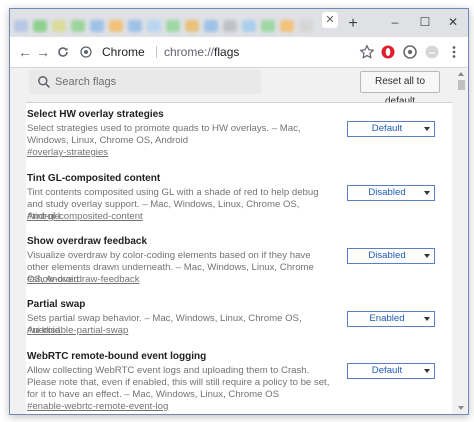 This screenshot has width=474, height=422. What do you see at coordinates (87, 241) in the screenshot?
I see `flag-title: Show overdraw feedback` at bounding box center [87, 241].